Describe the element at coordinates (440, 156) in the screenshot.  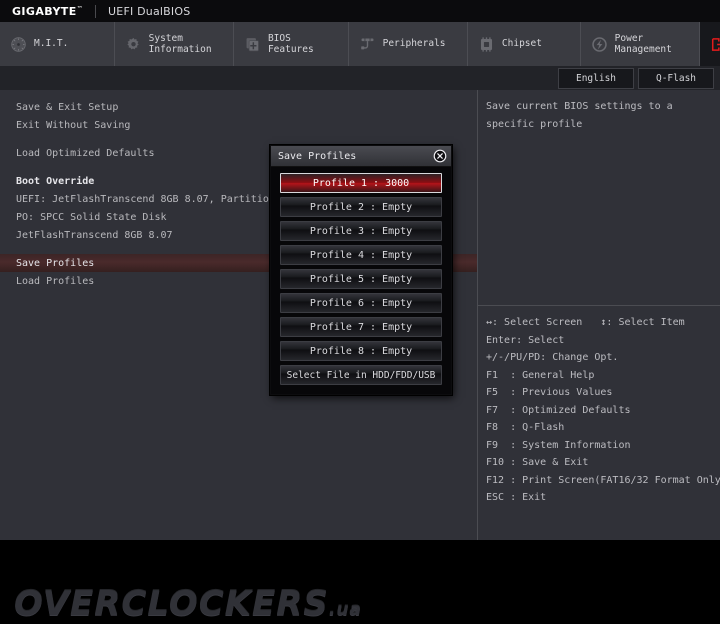
I see `close-circle-icon` at that location.